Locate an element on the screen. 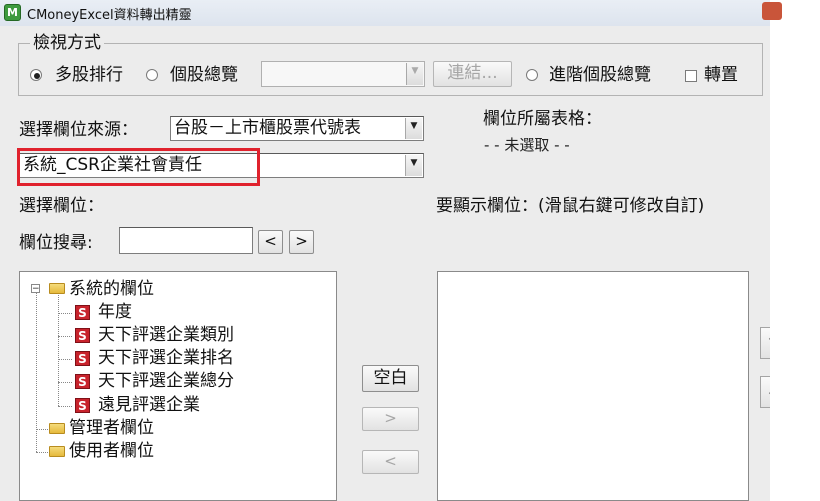 This screenshot has height=501, width=820. add-field-button: > is located at coordinates (390, 419).